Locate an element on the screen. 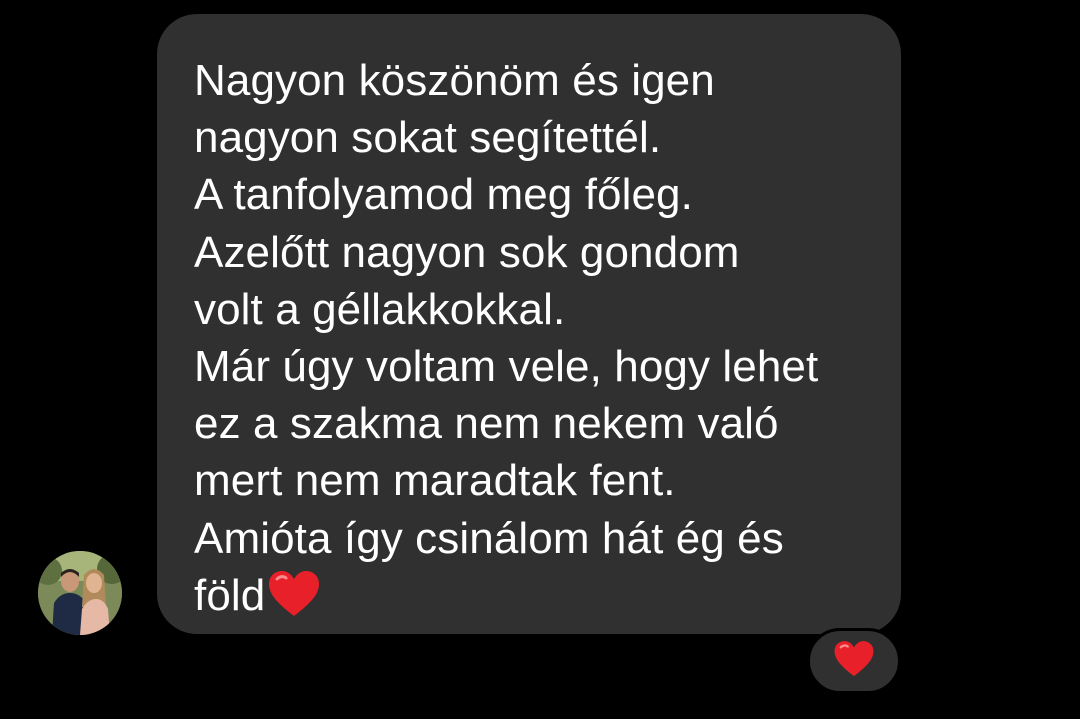 Image resolution: width=1080 pixels, height=719 pixels. reaction-badge is located at coordinates (854, 661).